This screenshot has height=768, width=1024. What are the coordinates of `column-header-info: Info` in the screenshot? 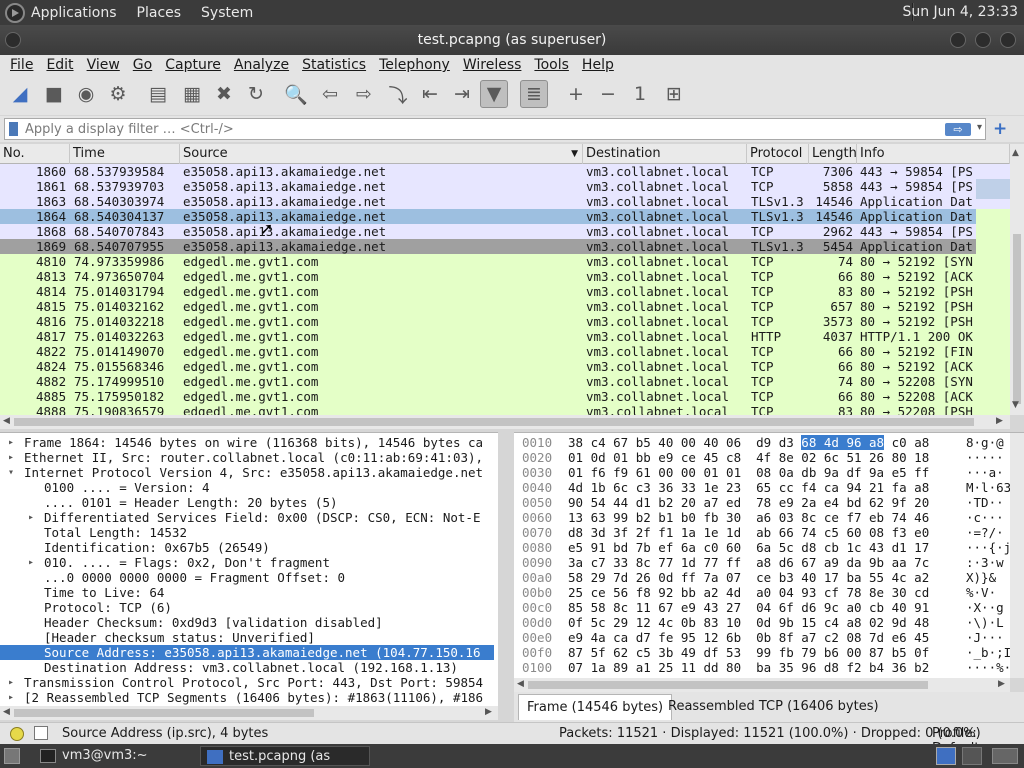 It's located at (933, 154).